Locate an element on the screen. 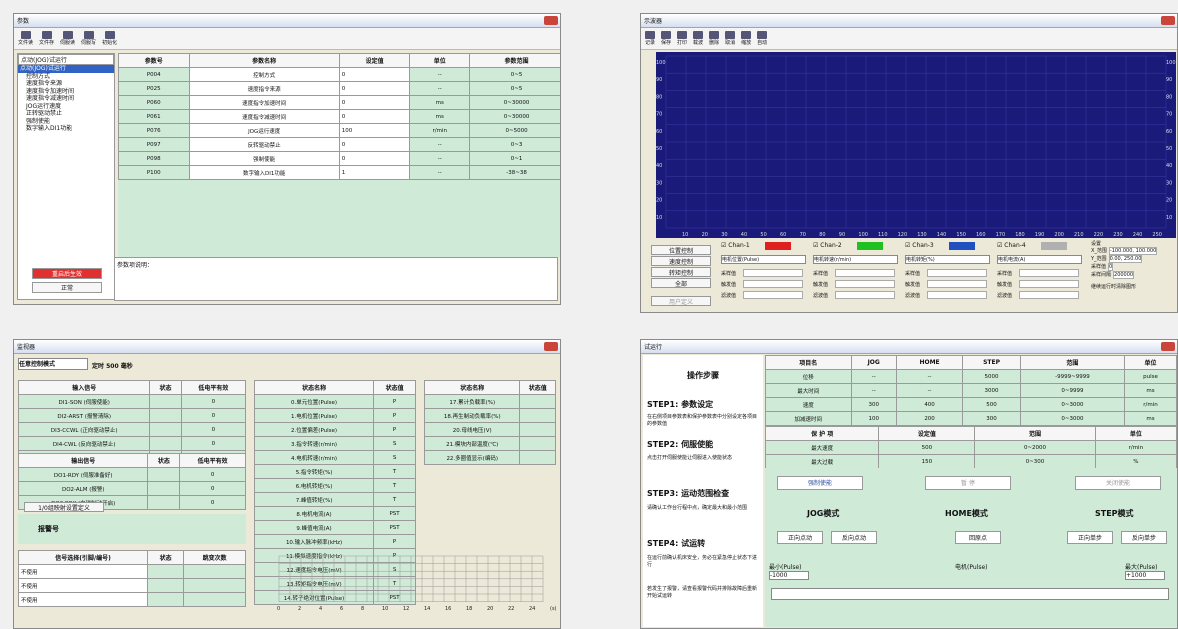  toolbar-button: 自动 is located at coordinates (762, 38).